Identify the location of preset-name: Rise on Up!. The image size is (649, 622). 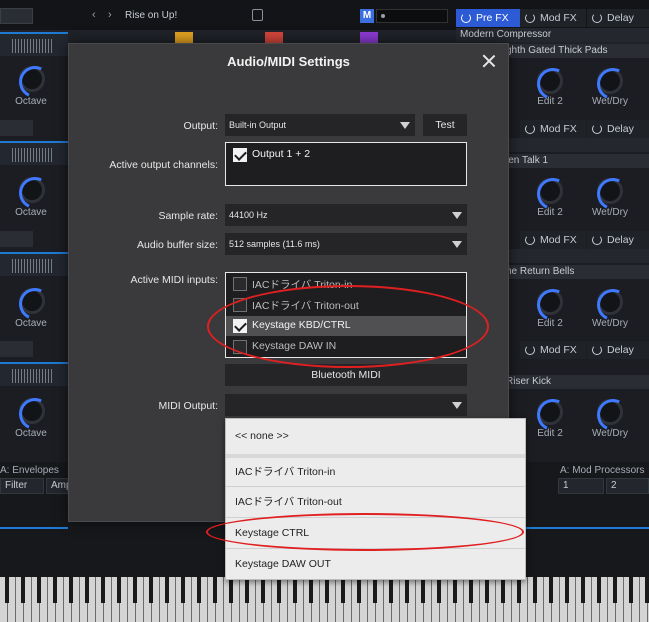
(151, 15).